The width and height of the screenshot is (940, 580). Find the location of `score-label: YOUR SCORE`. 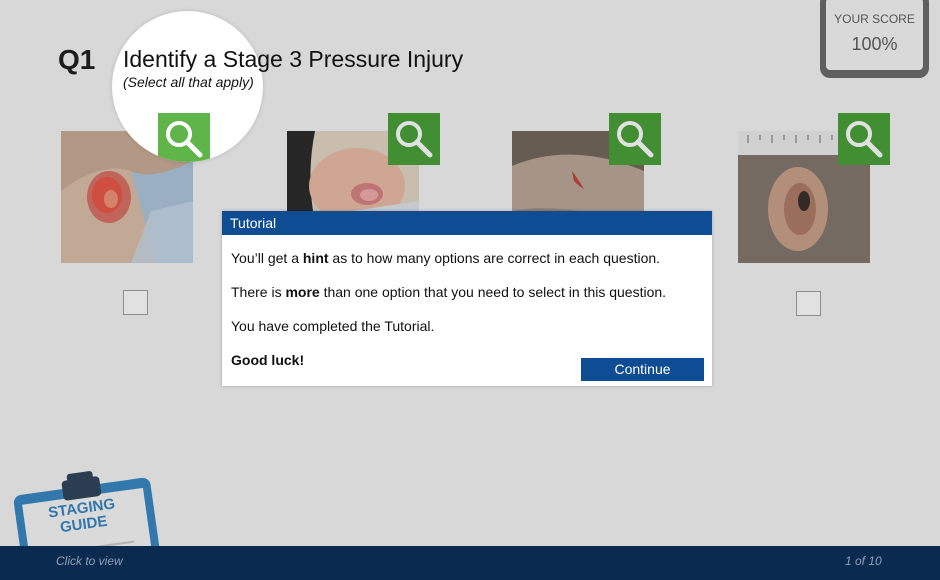

score-label: YOUR SCORE is located at coordinates (874, 19).